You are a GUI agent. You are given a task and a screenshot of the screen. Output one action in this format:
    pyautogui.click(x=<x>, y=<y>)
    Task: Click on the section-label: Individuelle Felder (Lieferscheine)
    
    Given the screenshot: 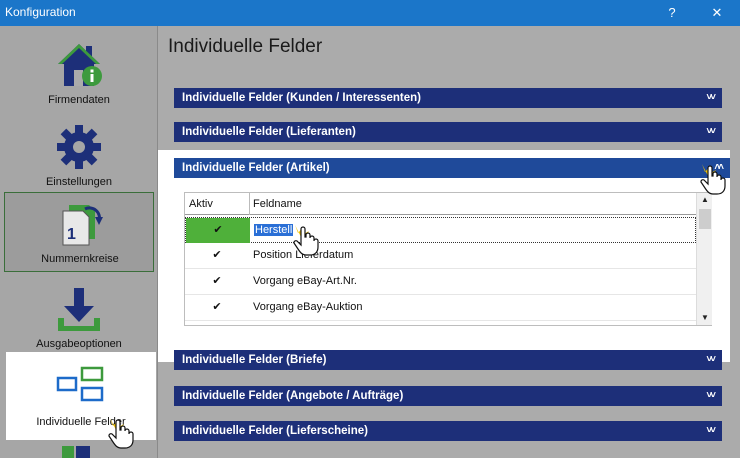 What is the action you would take?
    pyautogui.click(x=275, y=431)
    